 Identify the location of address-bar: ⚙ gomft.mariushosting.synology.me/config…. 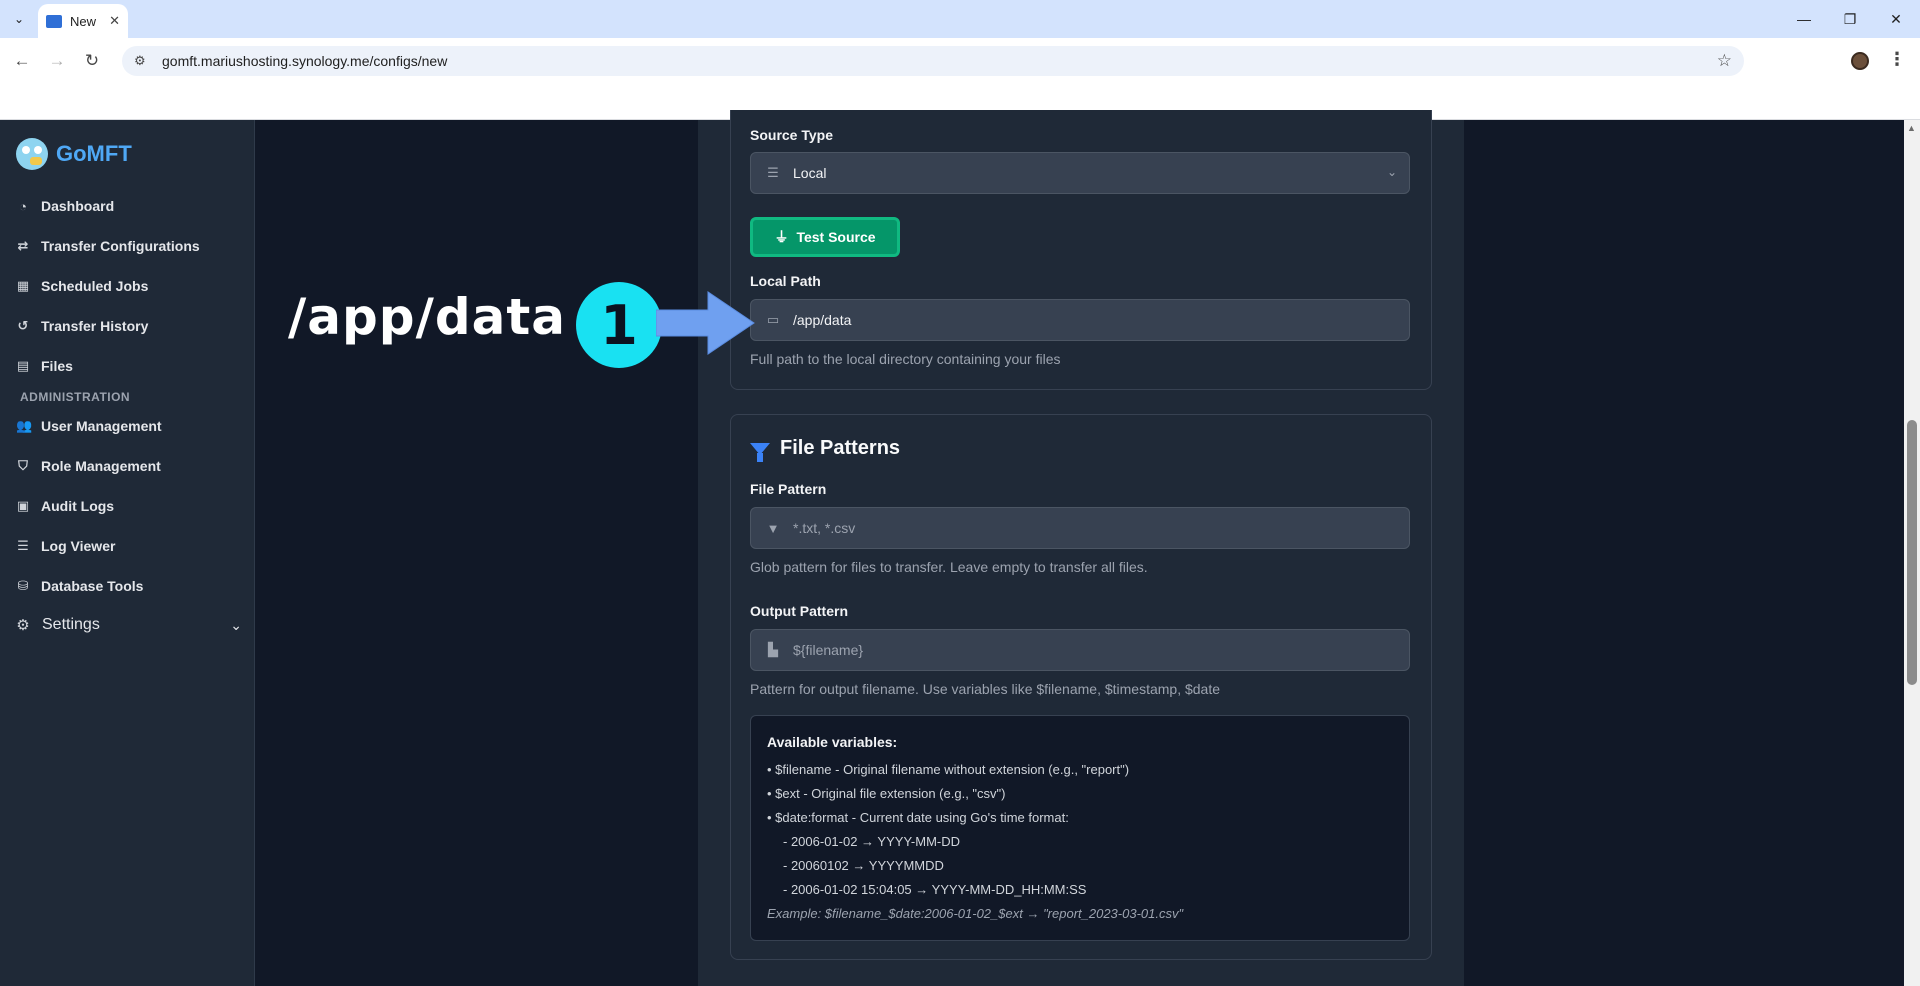
(933, 61).